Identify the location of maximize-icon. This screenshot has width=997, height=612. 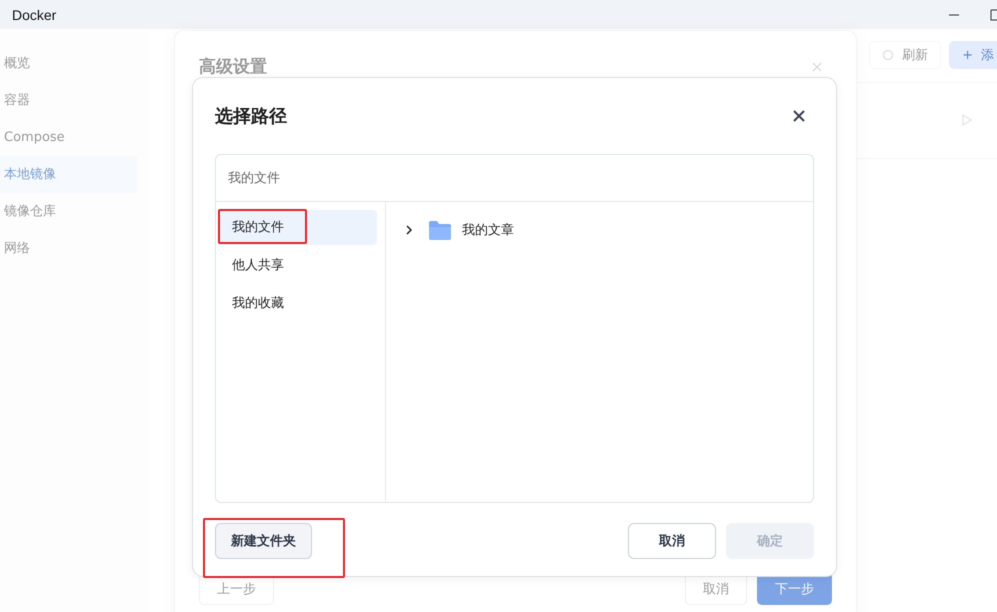
(993, 14).